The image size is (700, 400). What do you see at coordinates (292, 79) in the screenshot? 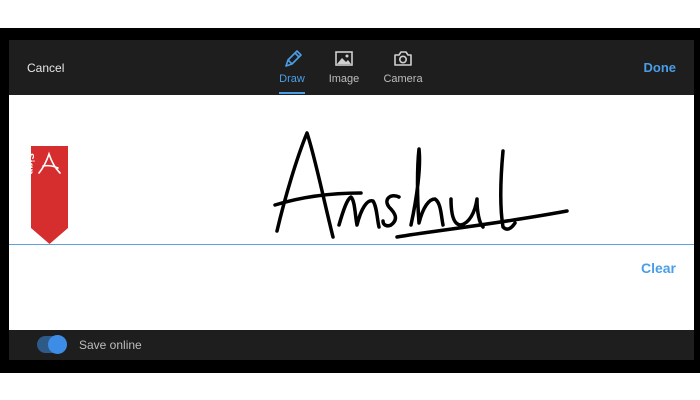
I see `tab-draw-label: Draw` at bounding box center [292, 79].